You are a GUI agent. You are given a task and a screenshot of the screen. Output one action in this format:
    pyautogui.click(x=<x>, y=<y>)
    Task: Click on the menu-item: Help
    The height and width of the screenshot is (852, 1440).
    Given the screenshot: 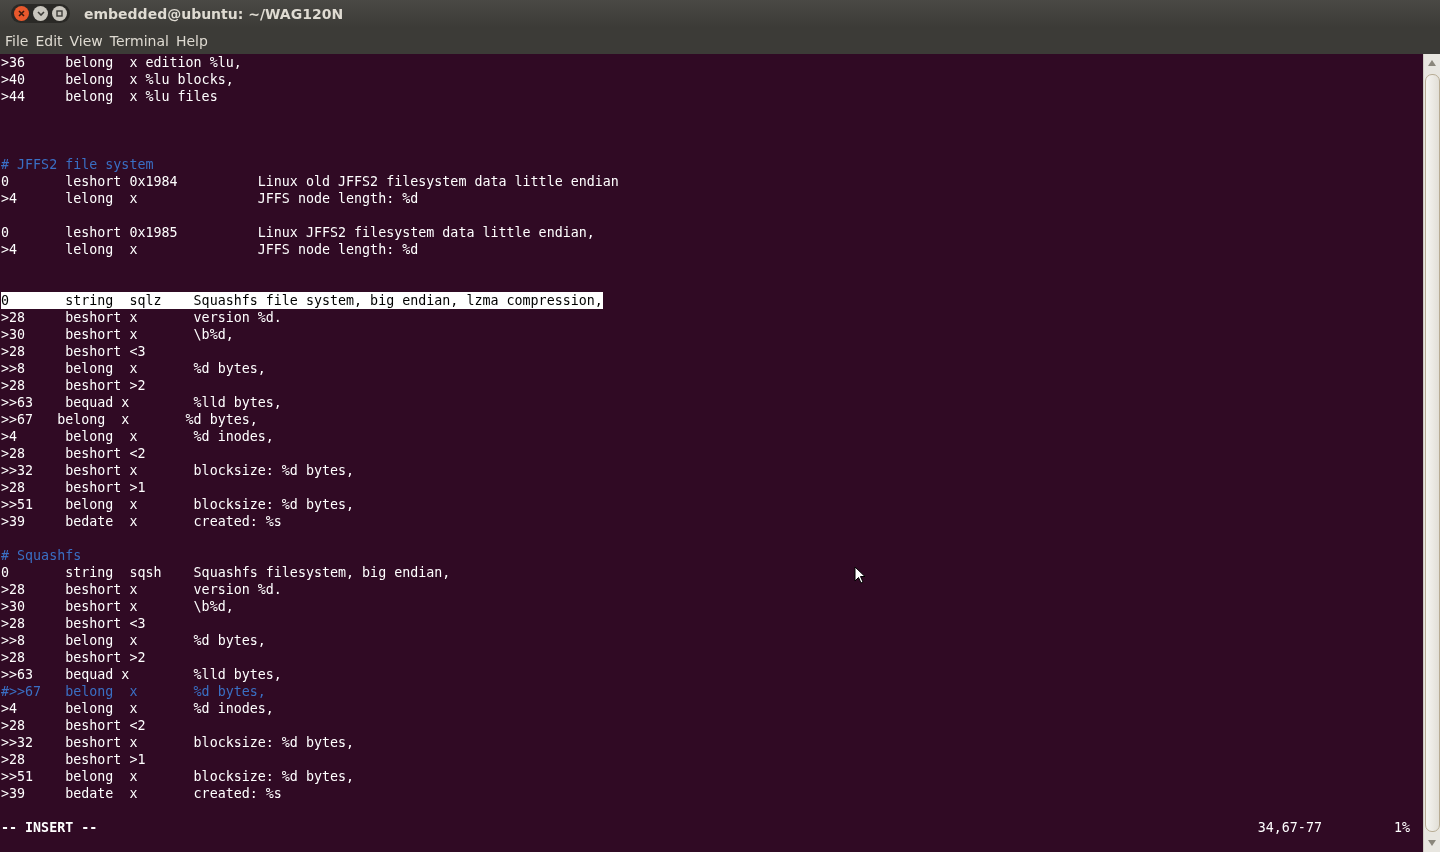 What is the action you would take?
    pyautogui.click(x=191, y=40)
    